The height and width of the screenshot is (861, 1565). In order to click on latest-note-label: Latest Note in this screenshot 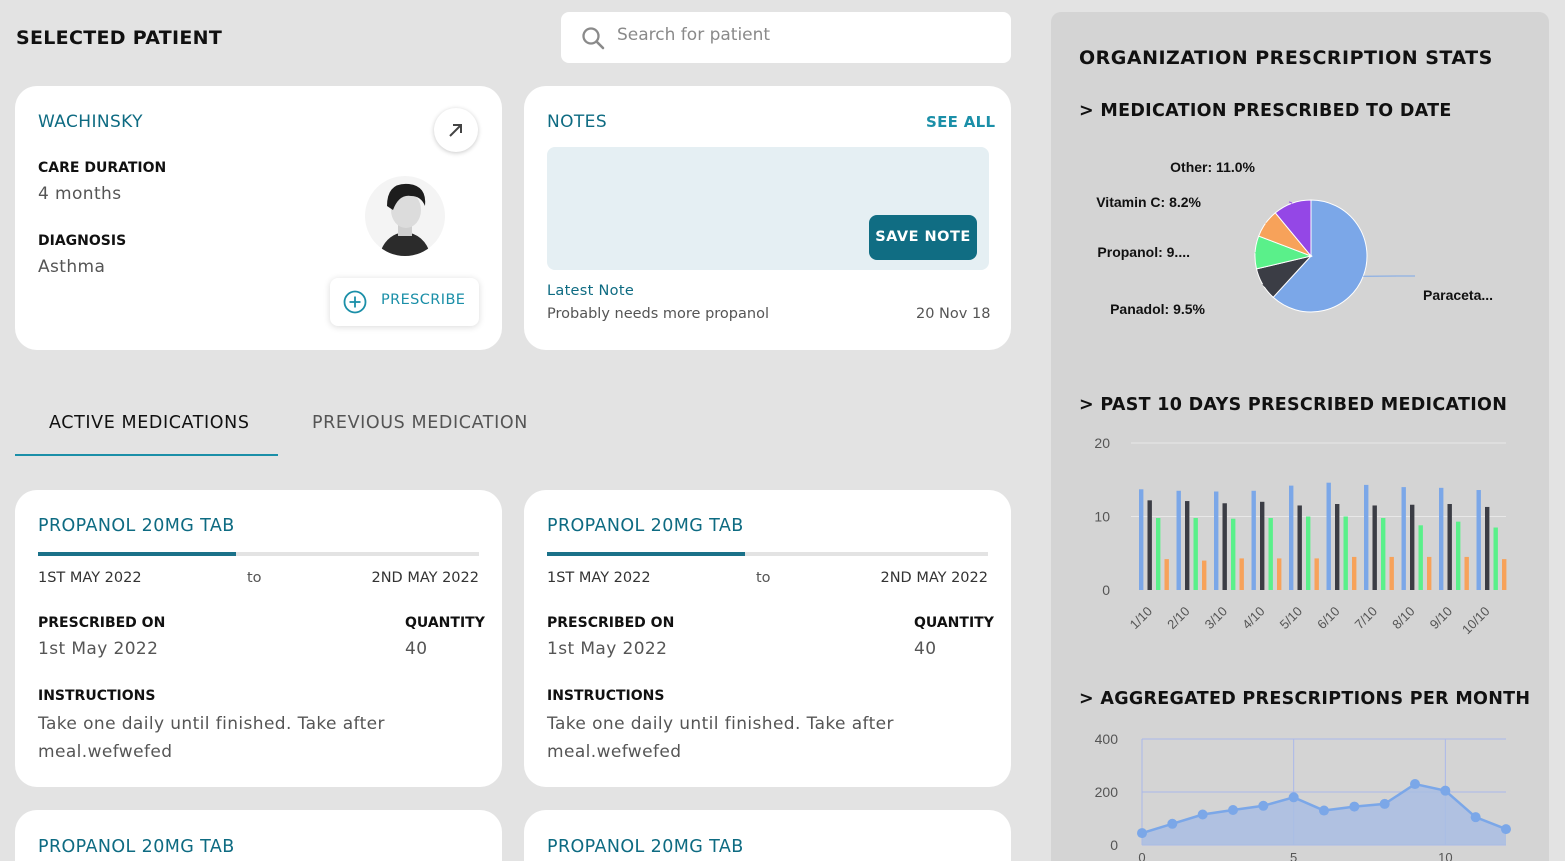, I will do `click(591, 291)`.